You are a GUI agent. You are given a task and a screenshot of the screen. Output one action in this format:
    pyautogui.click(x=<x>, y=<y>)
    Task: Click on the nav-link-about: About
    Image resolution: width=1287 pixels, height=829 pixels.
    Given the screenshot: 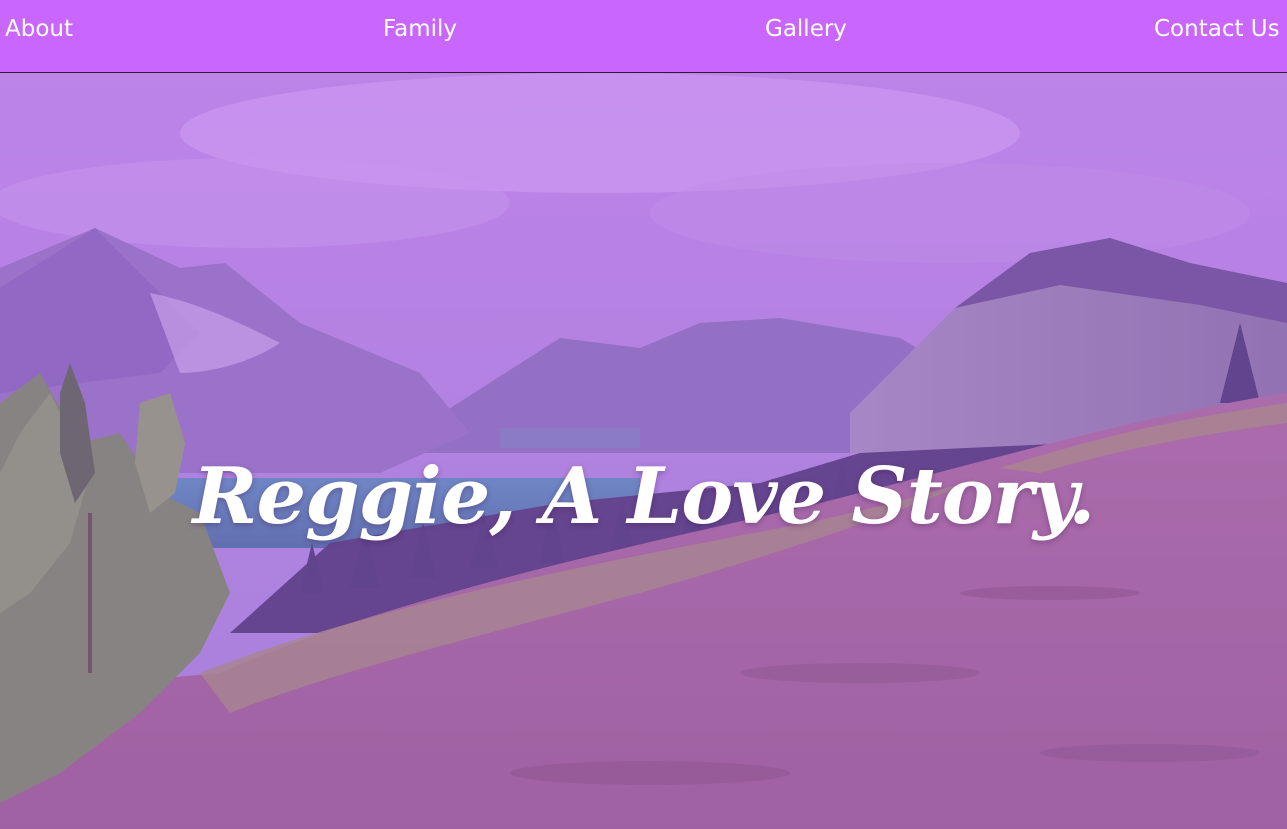 What is the action you would take?
    pyautogui.click(x=39, y=29)
    